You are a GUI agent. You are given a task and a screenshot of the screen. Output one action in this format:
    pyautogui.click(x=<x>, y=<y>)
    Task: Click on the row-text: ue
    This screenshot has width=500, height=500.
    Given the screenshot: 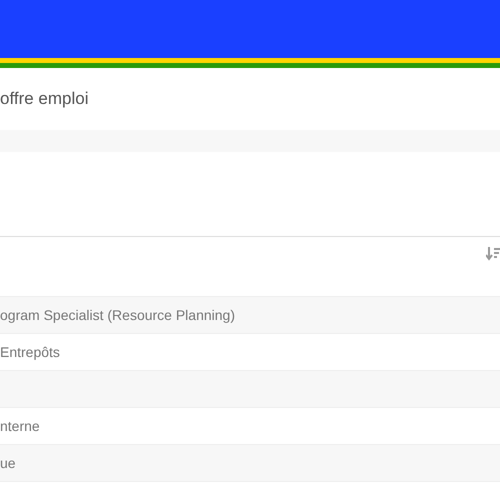 What is the action you would take?
    pyautogui.click(x=8, y=463)
    